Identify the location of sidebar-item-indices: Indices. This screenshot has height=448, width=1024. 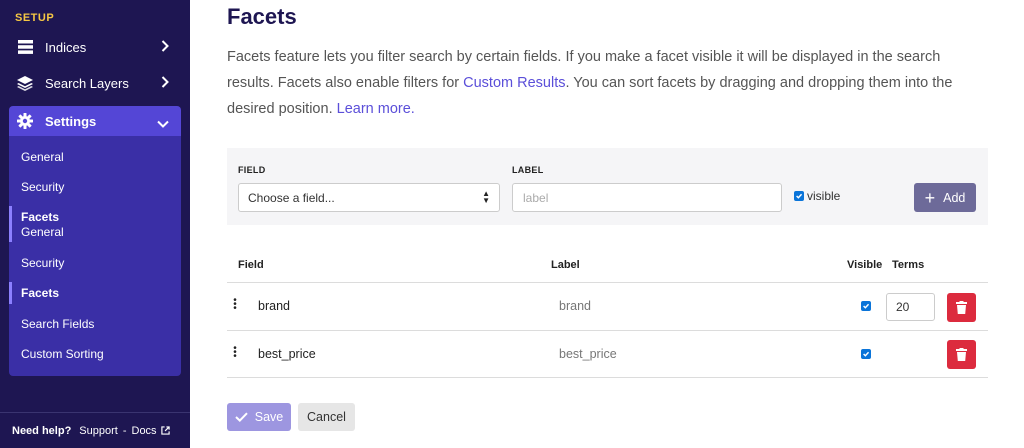
(95, 47).